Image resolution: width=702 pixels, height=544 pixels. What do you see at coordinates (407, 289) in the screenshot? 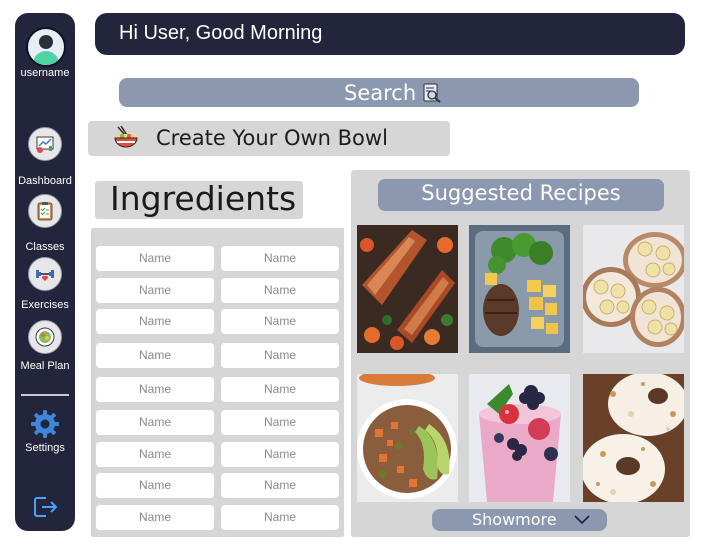
I see `recipe-card-salmon` at bounding box center [407, 289].